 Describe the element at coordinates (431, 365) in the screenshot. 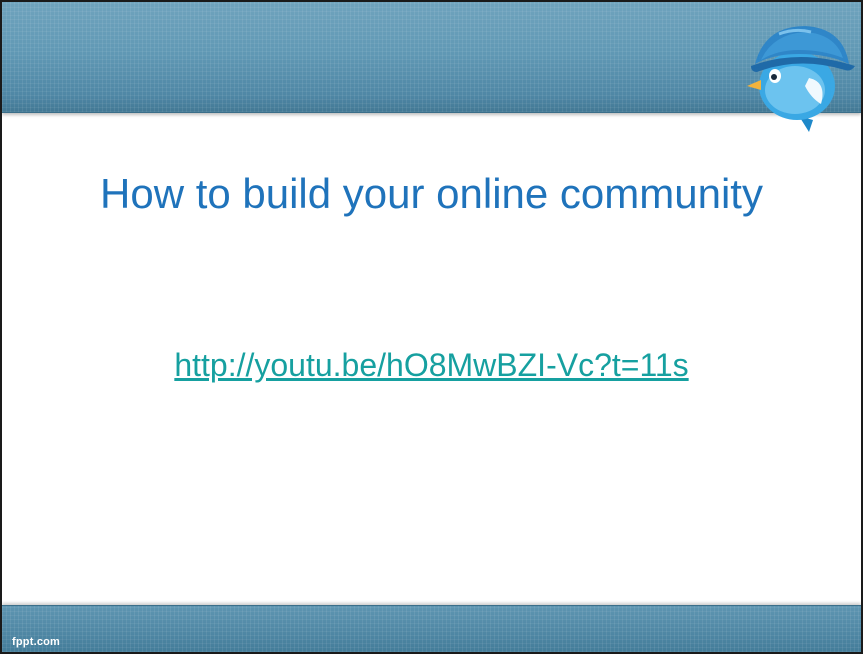

I see `youtube-link: http://youtu.be/hO8MwBZI-Vc?t=11s` at that location.